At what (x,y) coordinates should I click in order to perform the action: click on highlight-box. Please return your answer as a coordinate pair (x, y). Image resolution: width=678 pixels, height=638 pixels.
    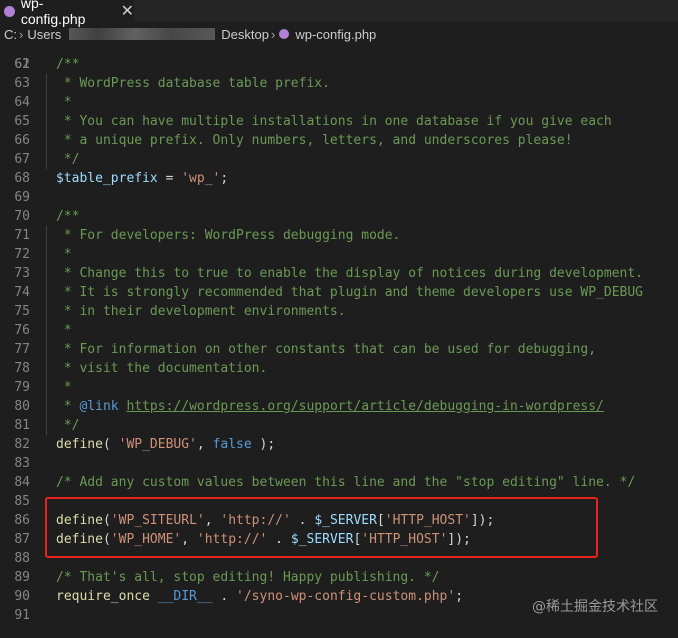
    Looking at the image, I should click on (321, 527).